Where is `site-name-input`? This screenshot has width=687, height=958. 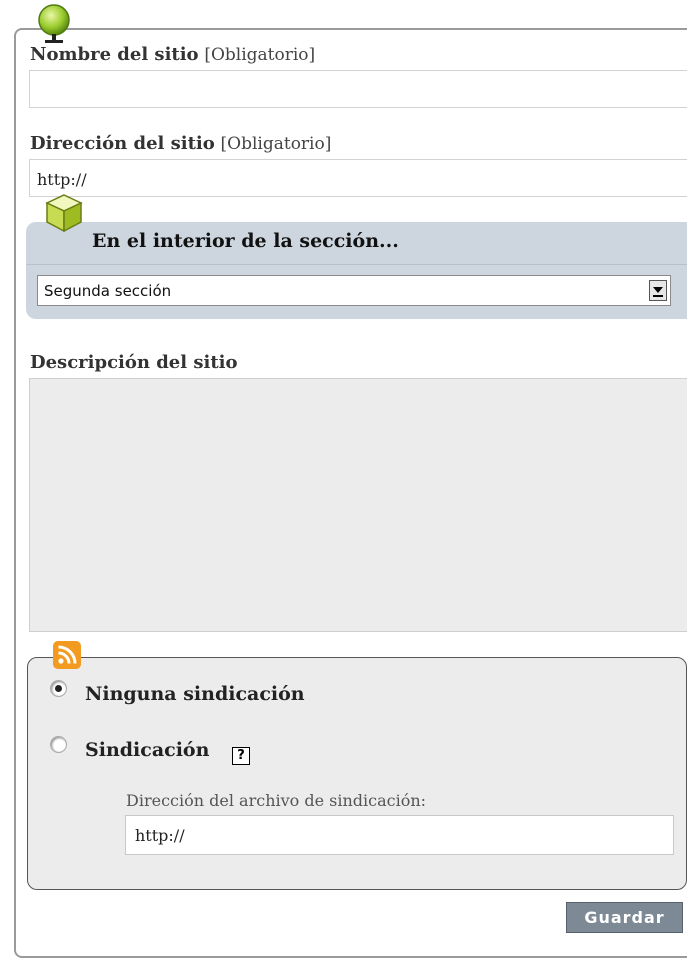
site-name-input is located at coordinates (358, 89).